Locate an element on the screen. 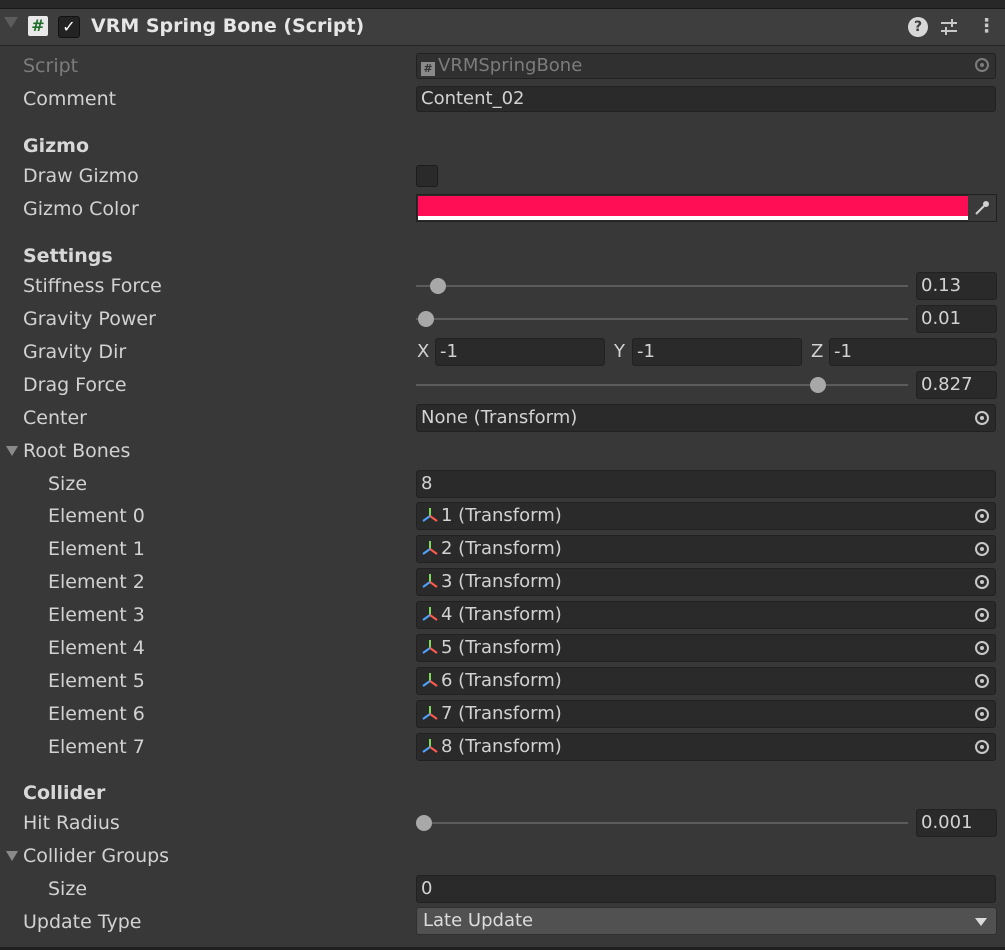  gizmo-color-field is located at coordinates (706, 208).